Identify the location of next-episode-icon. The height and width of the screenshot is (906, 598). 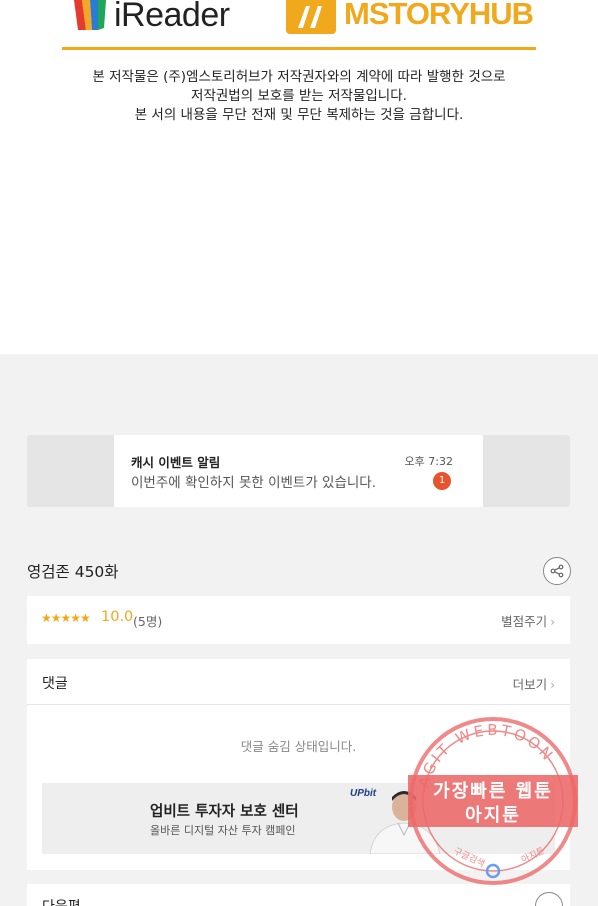
(549, 899).